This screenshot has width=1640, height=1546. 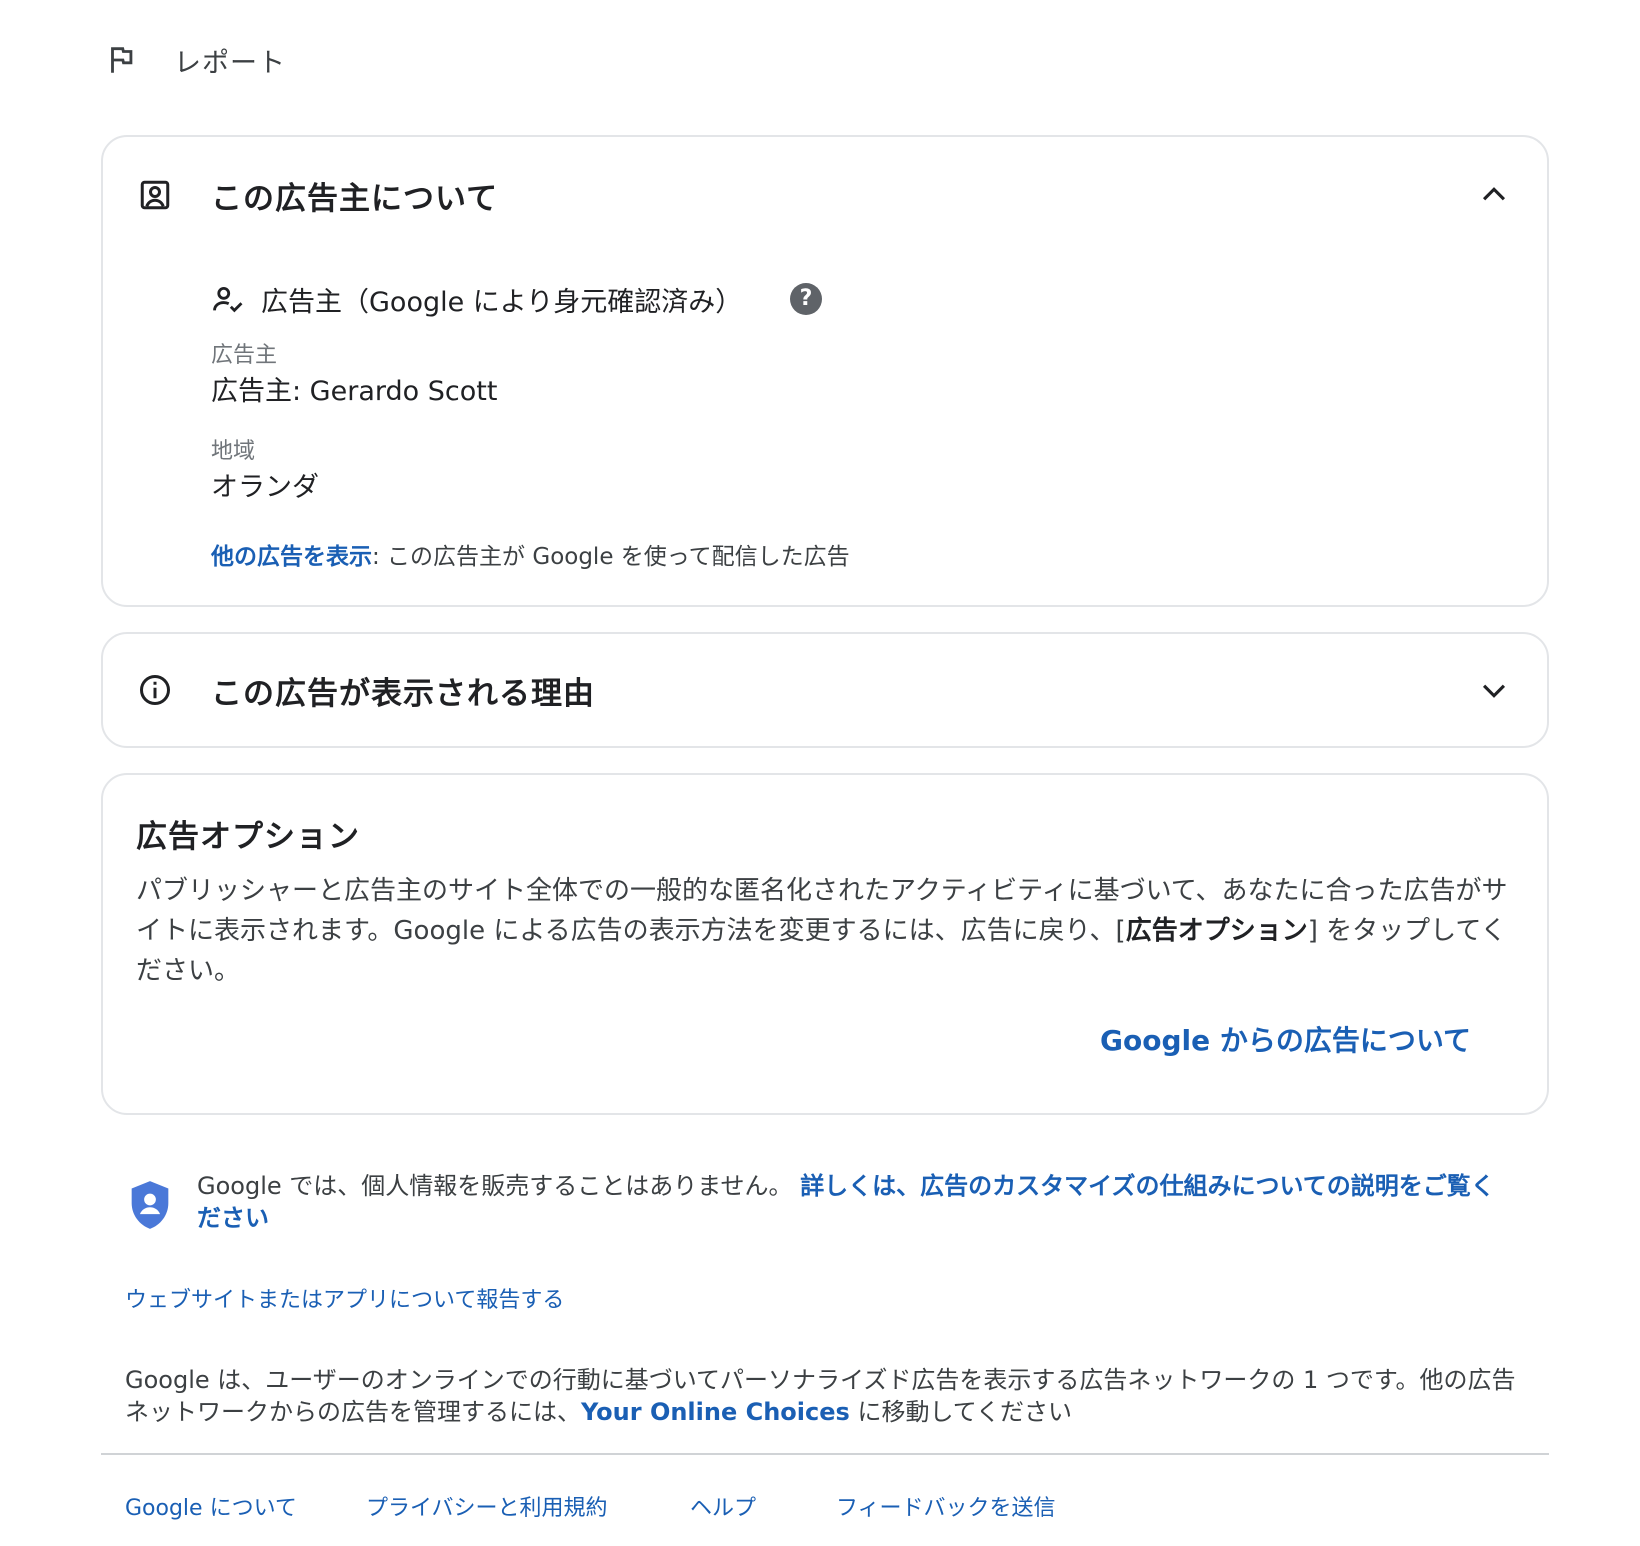 I want to click on report-site-link: ウェブサイトまたはアプリについて報告する, so click(x=344, y=1298).